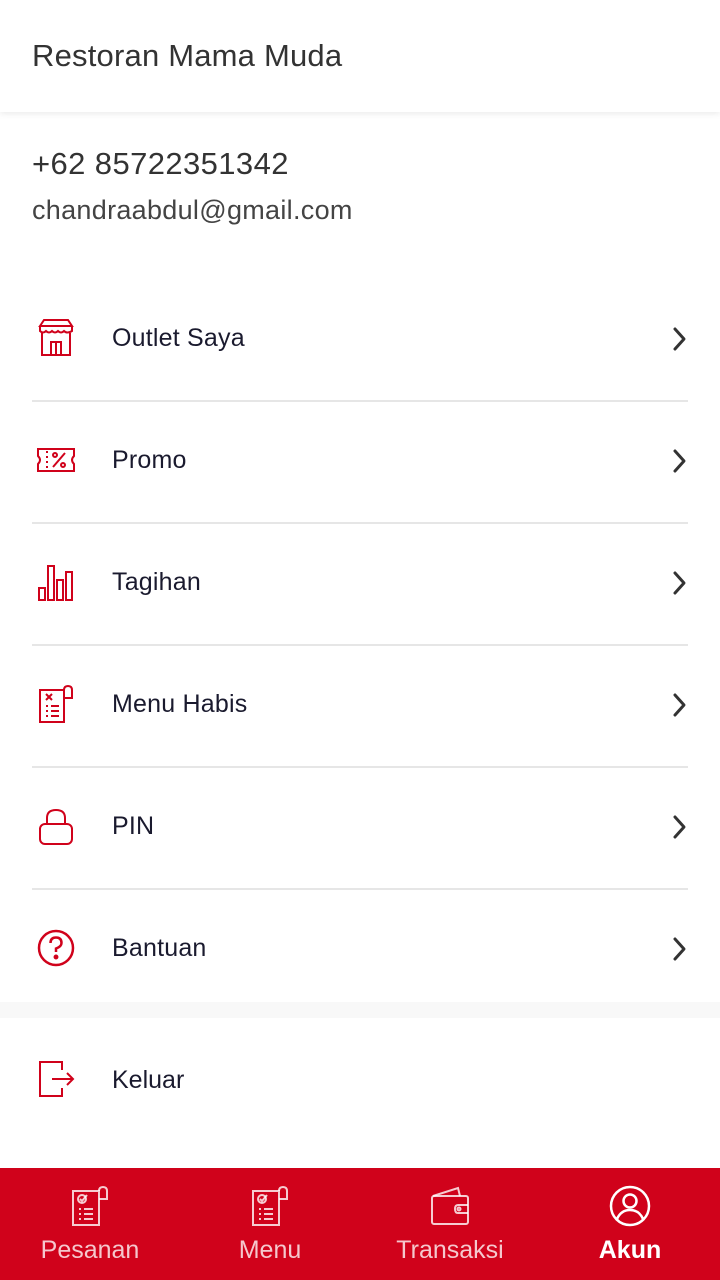 The image size is (720, 1280). Describe the element at coordinates (156, 582) in the screenshot. I see `menu-item-label: Tagihan` at that location.